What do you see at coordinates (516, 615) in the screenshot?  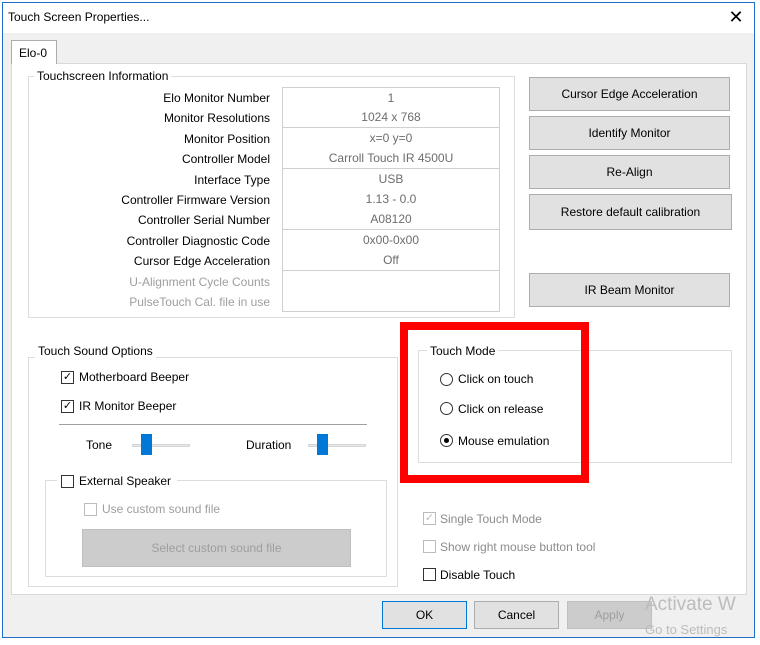 I see `cancel-button: Cancel` at bounding box center [516, 615].